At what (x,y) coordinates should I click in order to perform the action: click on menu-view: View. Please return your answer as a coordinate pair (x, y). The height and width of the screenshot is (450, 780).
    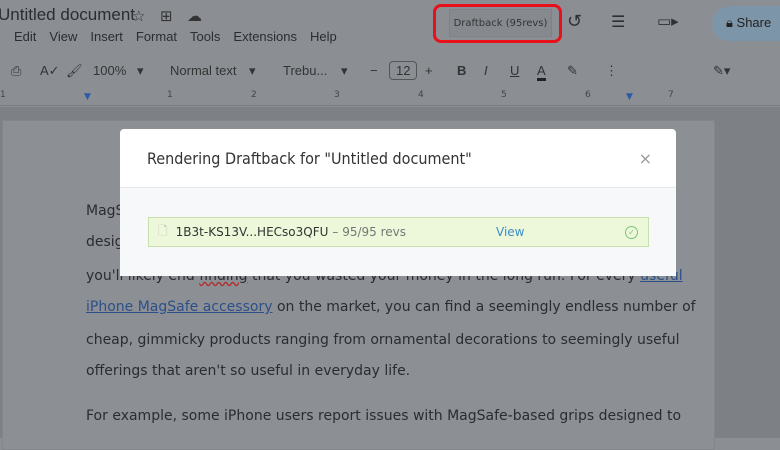
    Looking at the image, I should click on (63, 36).